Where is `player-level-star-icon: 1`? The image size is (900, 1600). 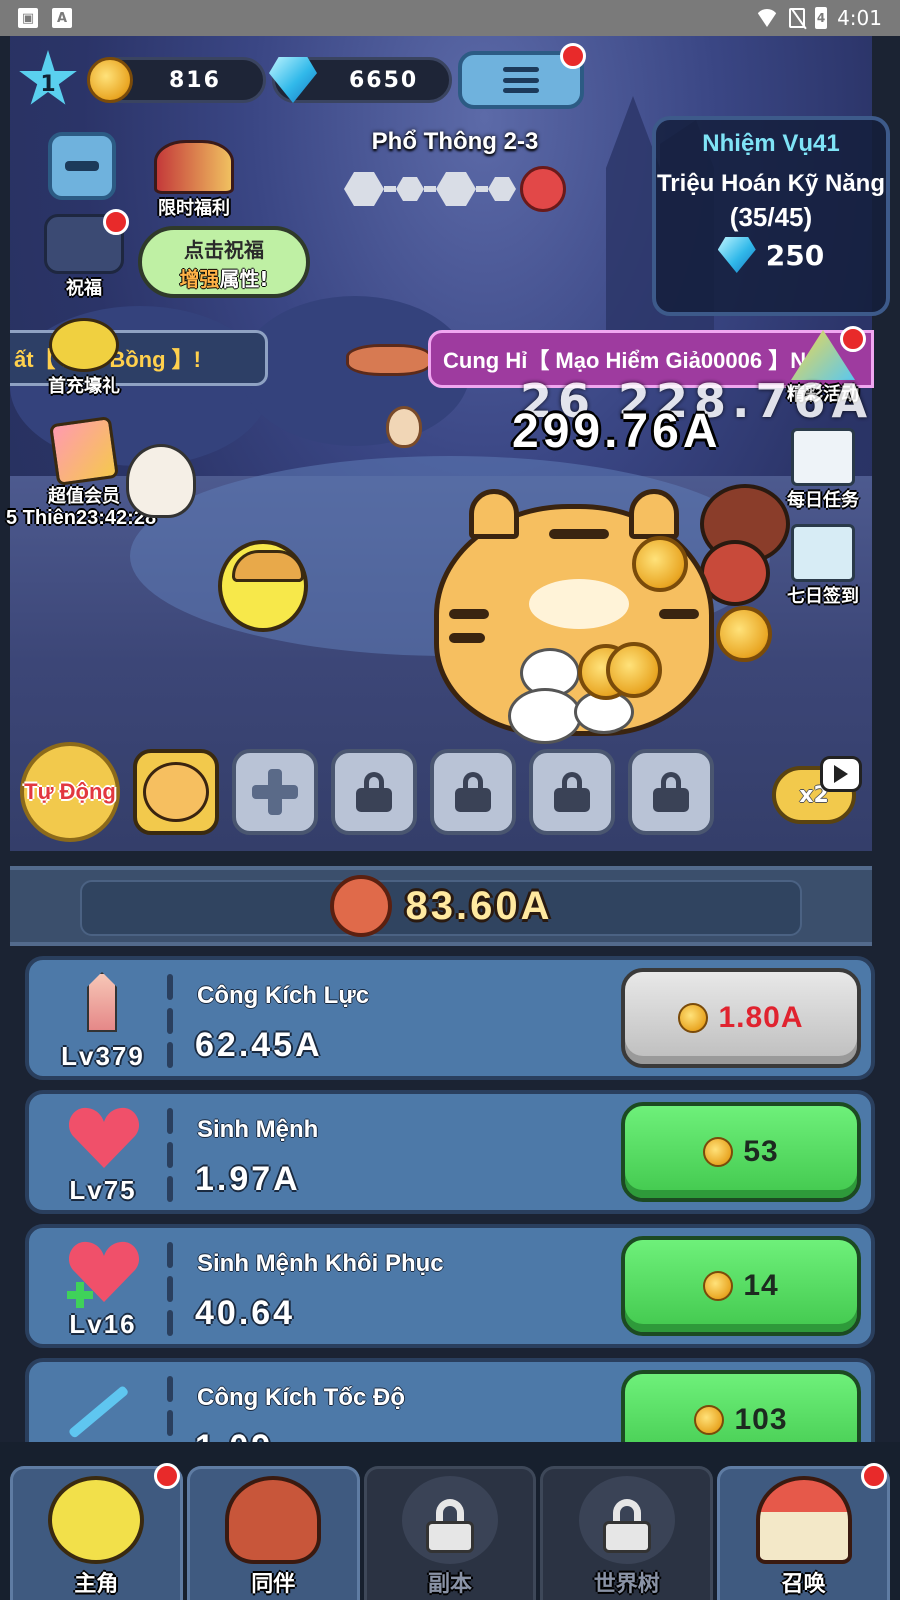
player-level-star-icon: 1 is located at coordinates (48, 77).